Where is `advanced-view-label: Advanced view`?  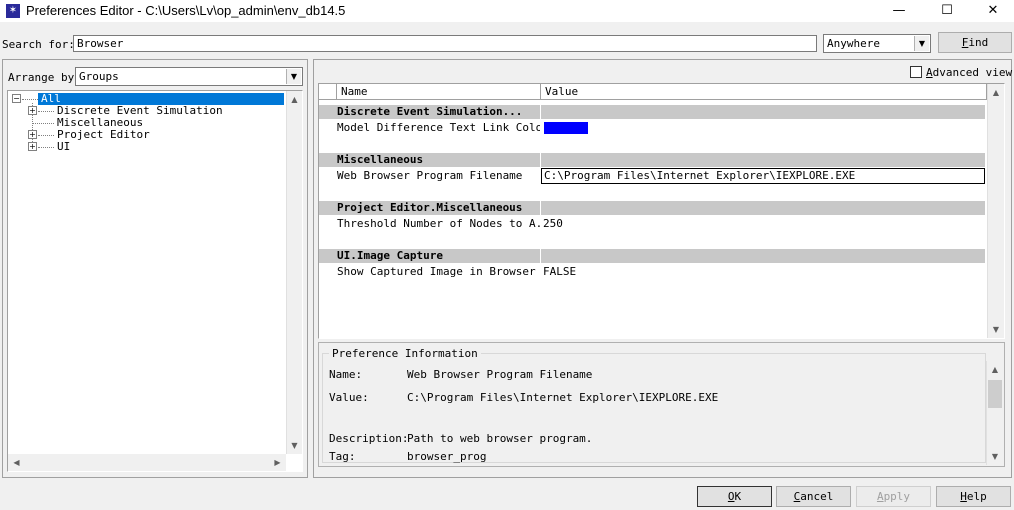 advanced-view-label: Advanced view is located at coordinates (969, 72).